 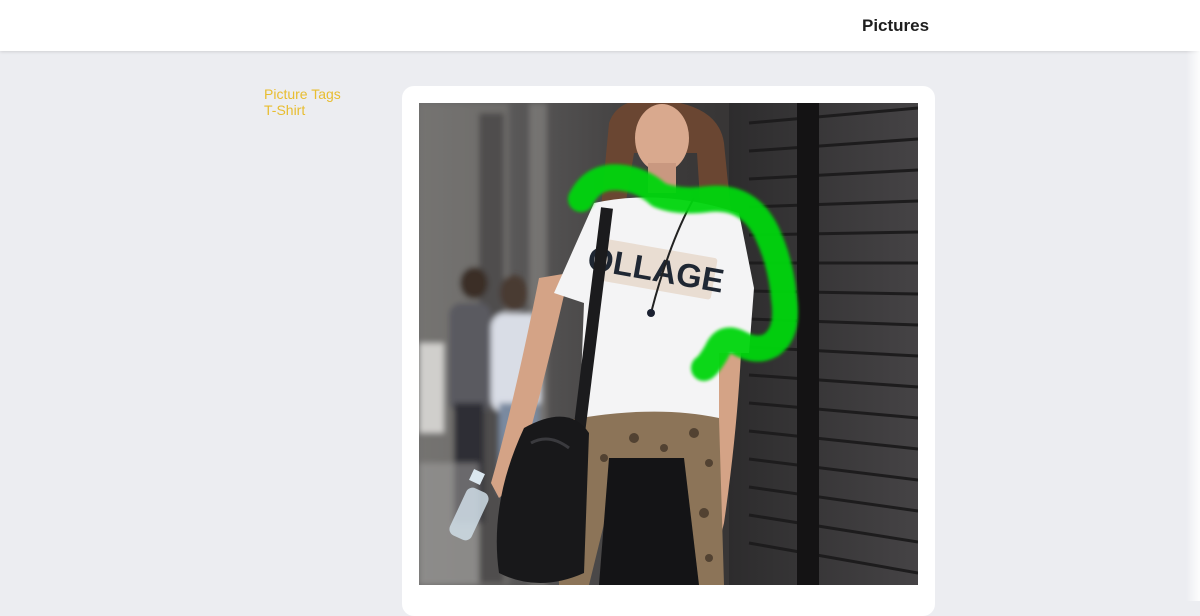 I want to click on picture-tags-panel: Picture Tags T-Shirt, so click(x=302, y=102).